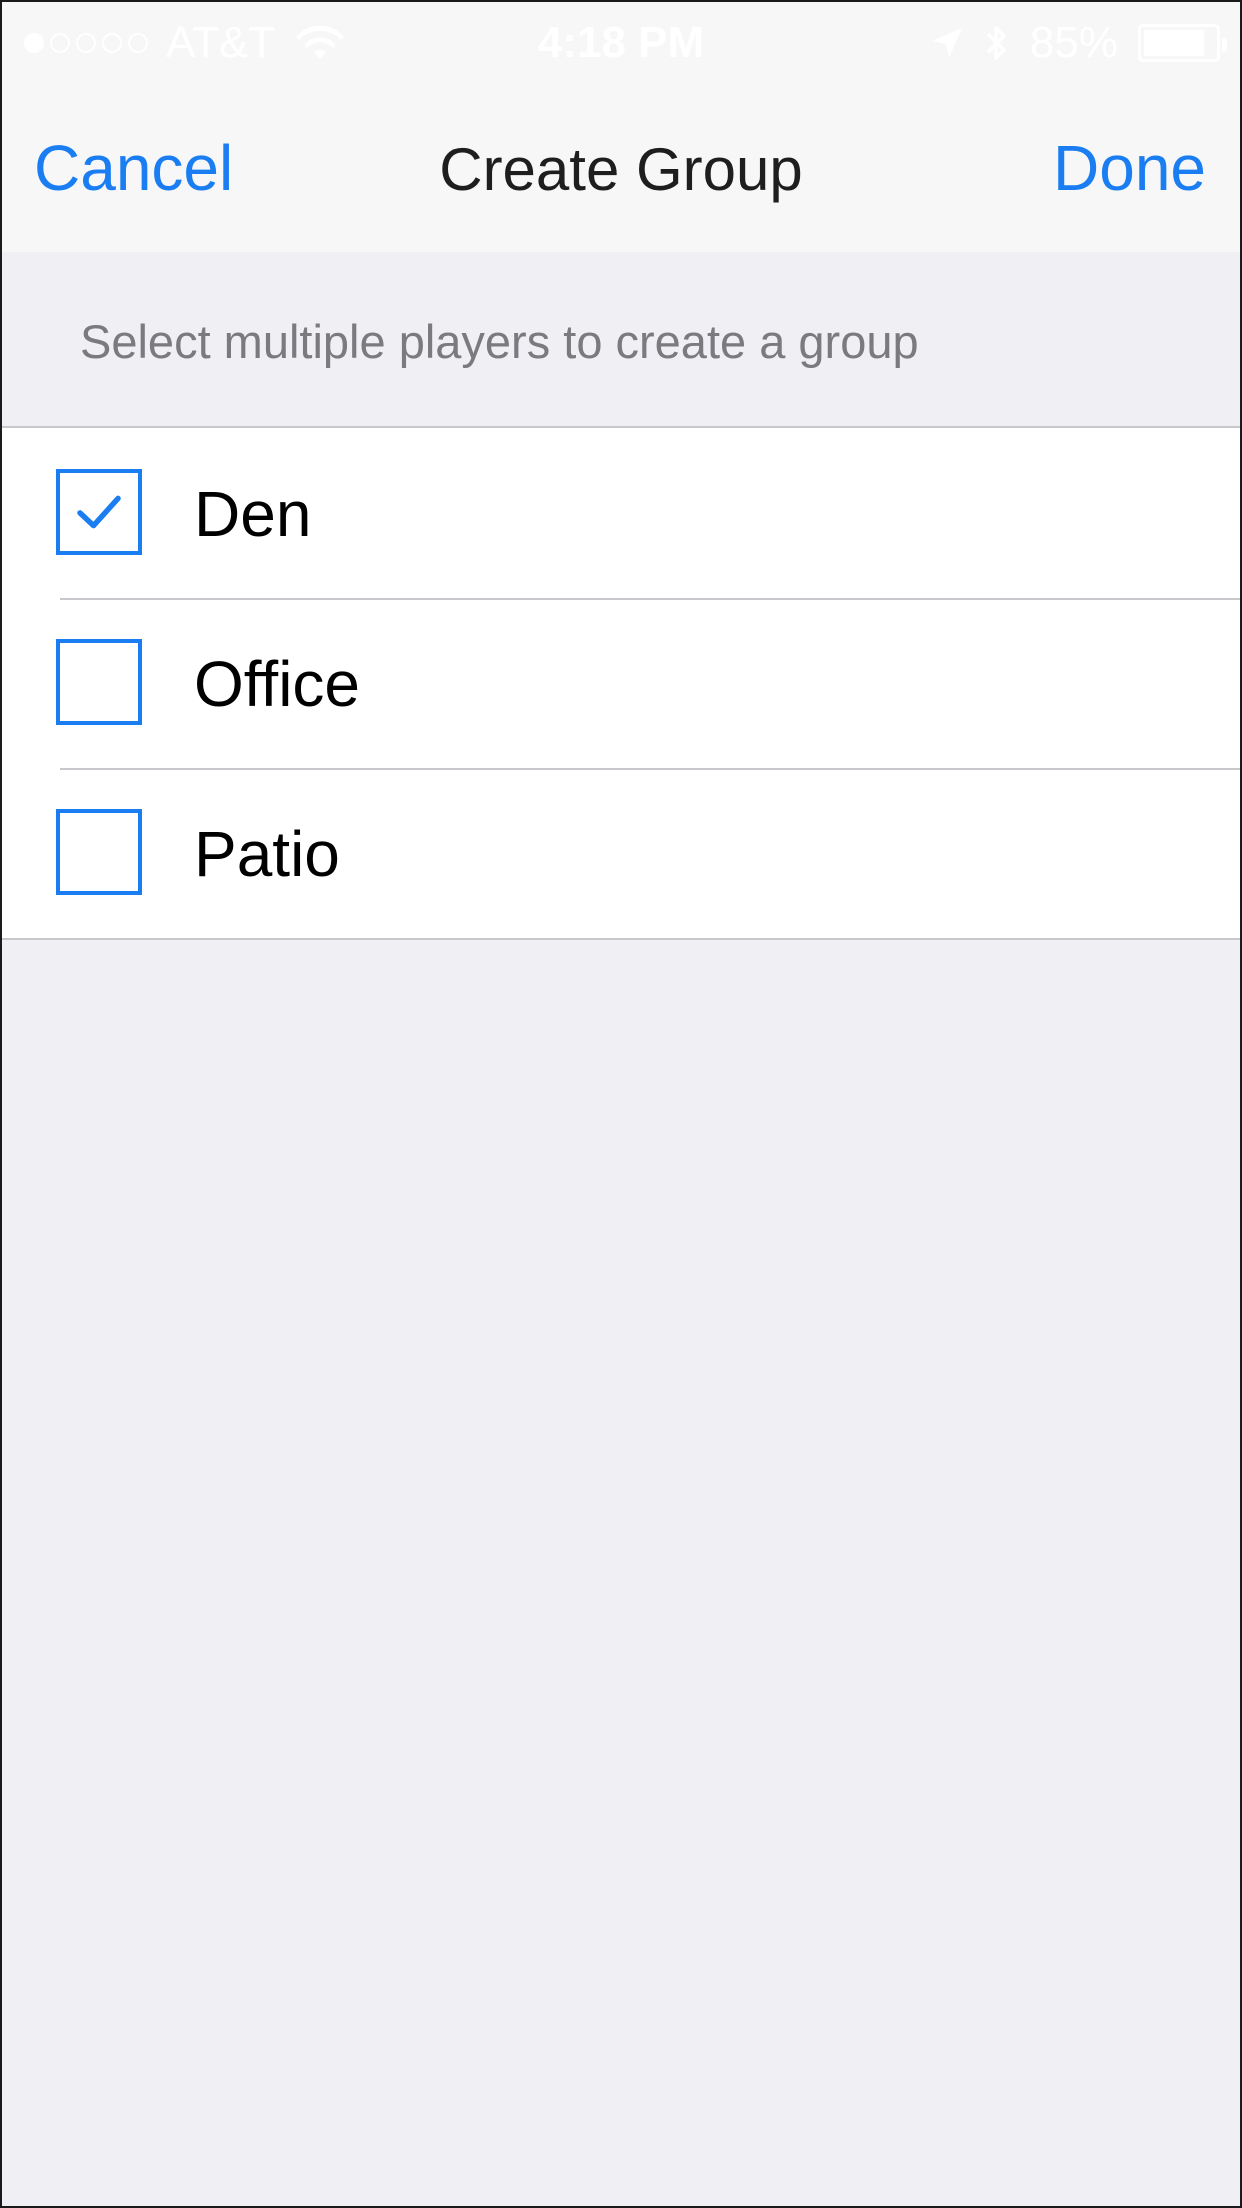 This screenshot has width=1242, height=2208. I want to click on navigation-bar: Cancel Create Group Done, so click(621, 168).